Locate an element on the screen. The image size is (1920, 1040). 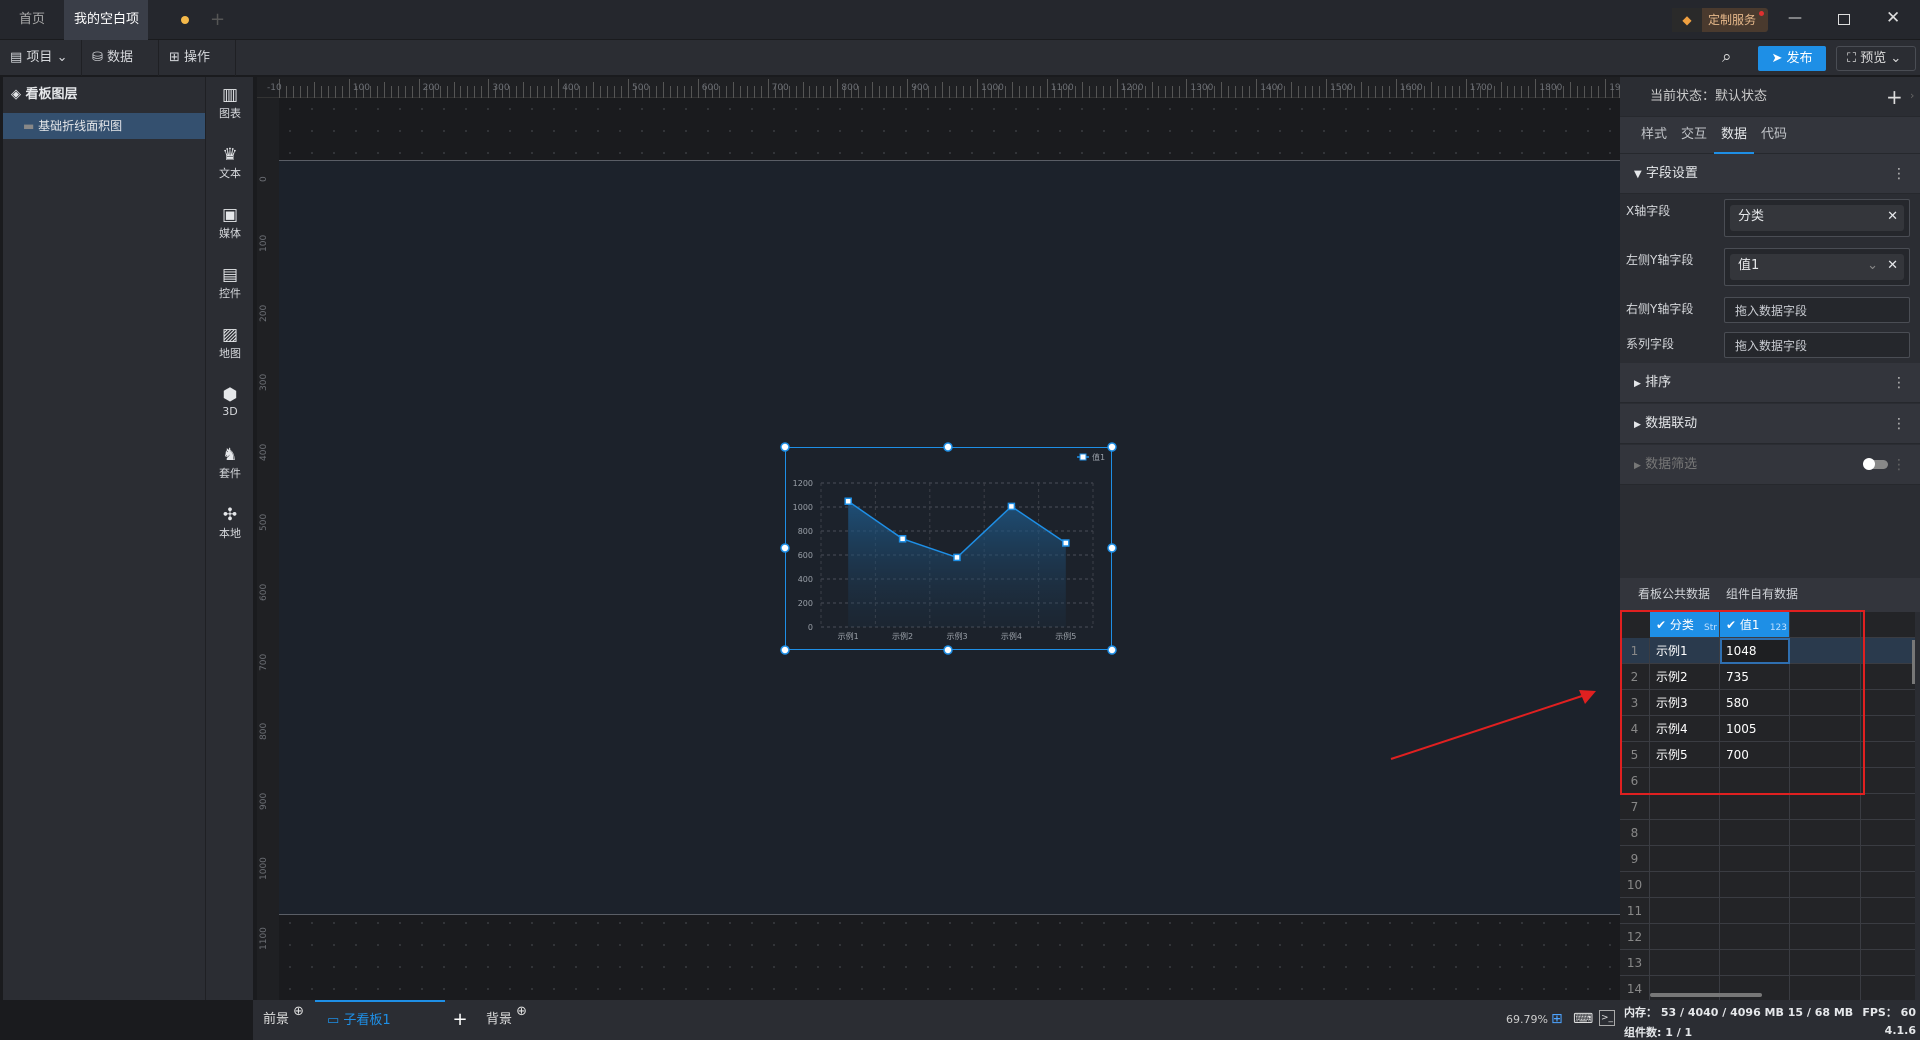
series-field-input: 拖入数据字段 is located at coordinates (1817, 345).